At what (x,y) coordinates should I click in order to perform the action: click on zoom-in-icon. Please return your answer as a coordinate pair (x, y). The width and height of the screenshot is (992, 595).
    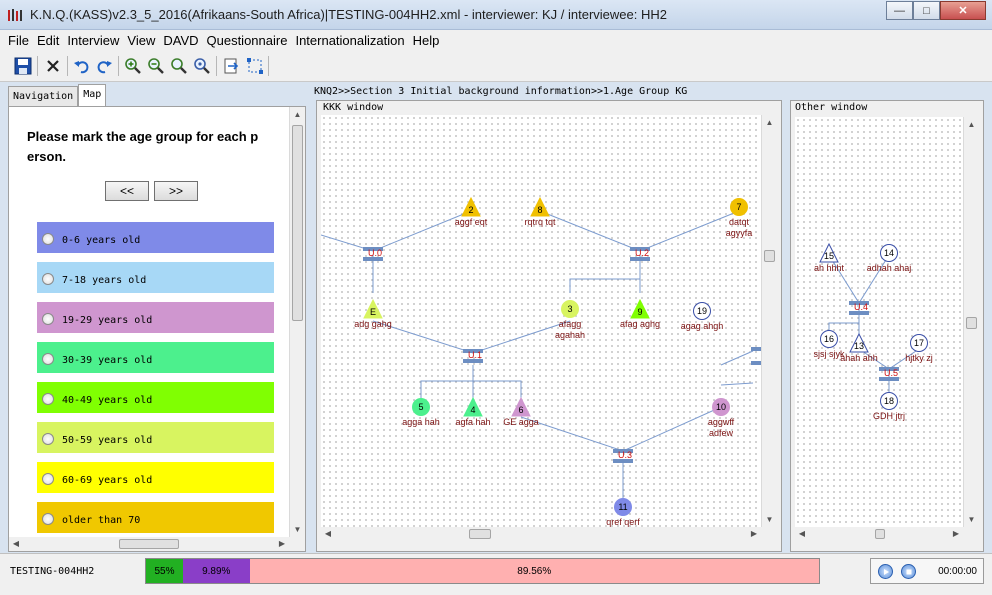
    Looking at the image, I should click on (133, 66).